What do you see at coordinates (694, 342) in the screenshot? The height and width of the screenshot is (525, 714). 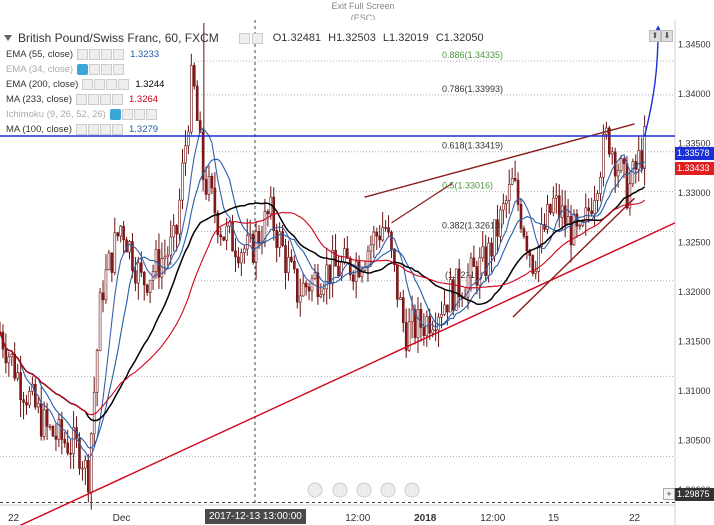 I see `price-tick-label: 1.31500` at bounding box center [694, 342].